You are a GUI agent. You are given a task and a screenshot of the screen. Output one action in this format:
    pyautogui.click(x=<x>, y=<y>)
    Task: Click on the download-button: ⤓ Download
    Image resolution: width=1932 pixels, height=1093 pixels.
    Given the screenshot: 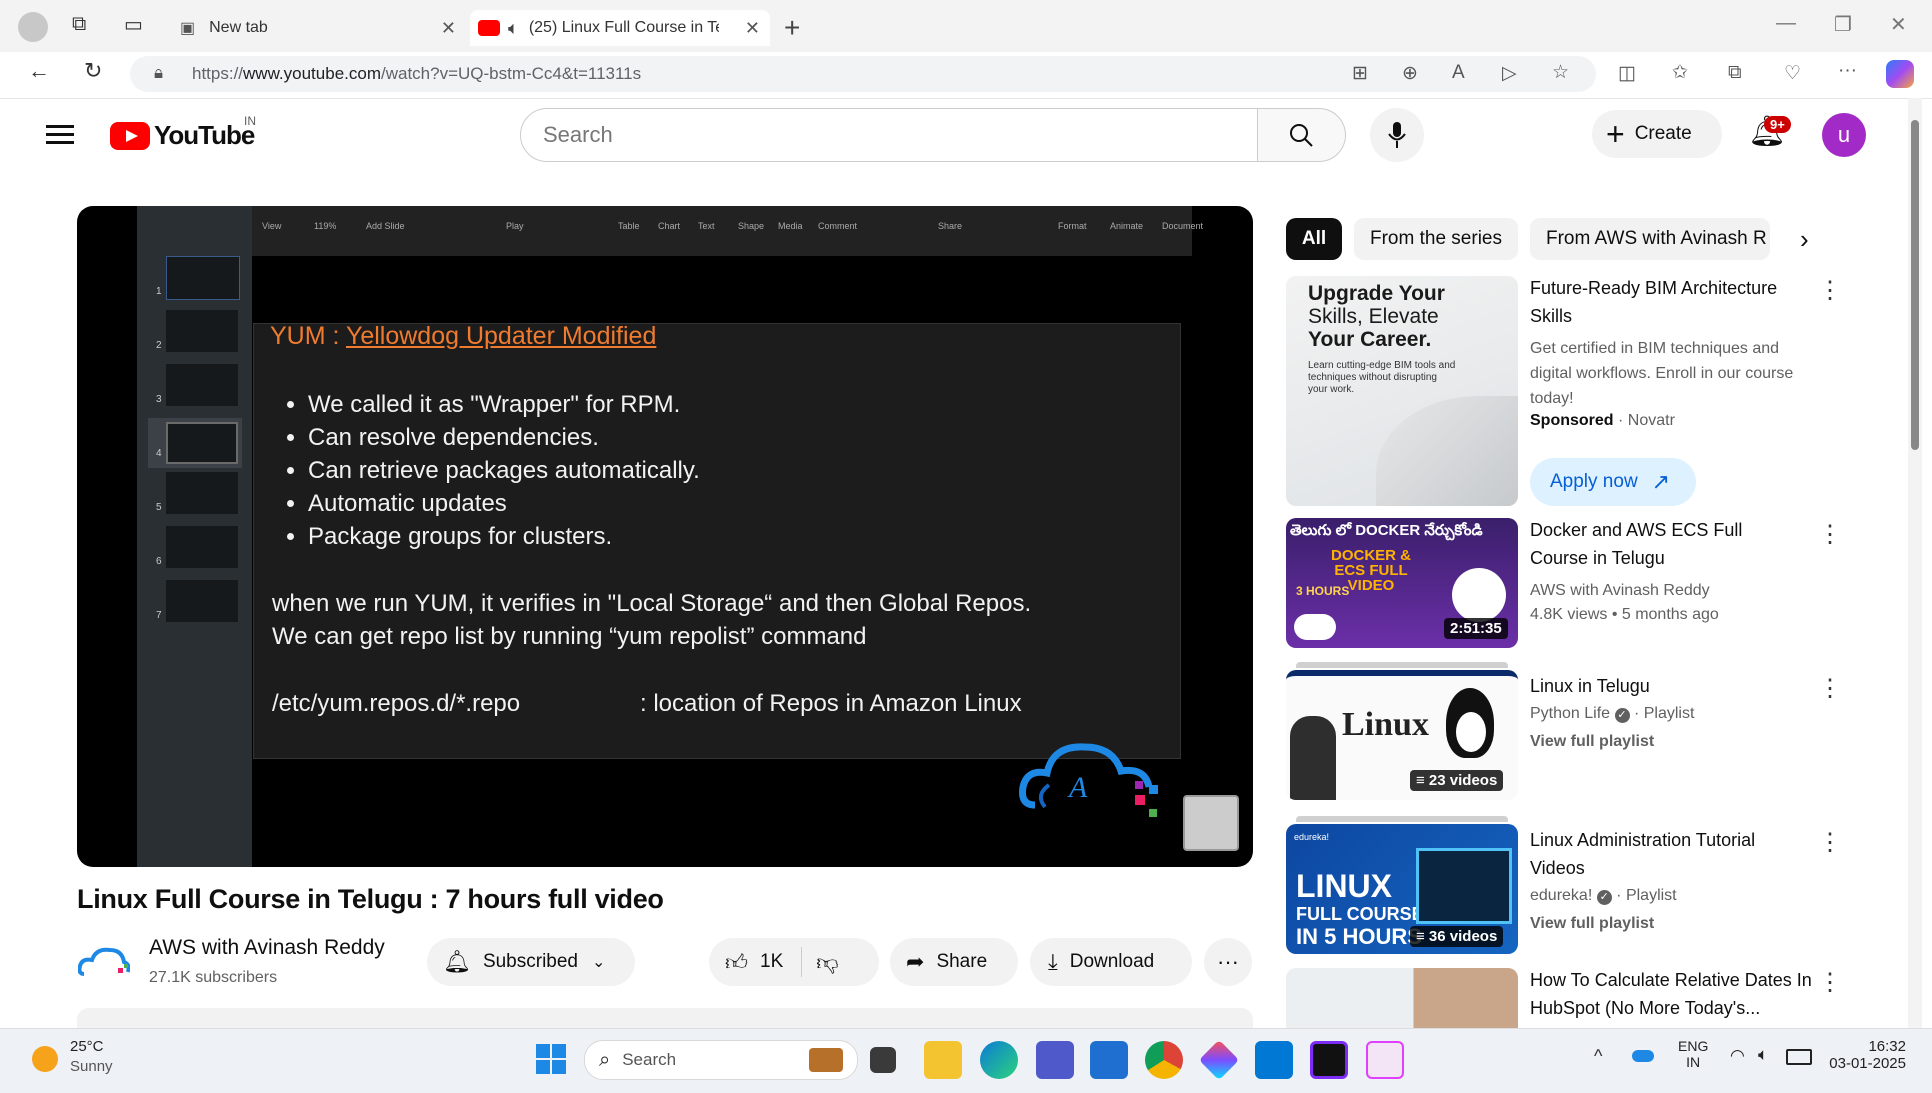 What is the action you would take?
    pyautogui.click(x=1111, y=962)
    